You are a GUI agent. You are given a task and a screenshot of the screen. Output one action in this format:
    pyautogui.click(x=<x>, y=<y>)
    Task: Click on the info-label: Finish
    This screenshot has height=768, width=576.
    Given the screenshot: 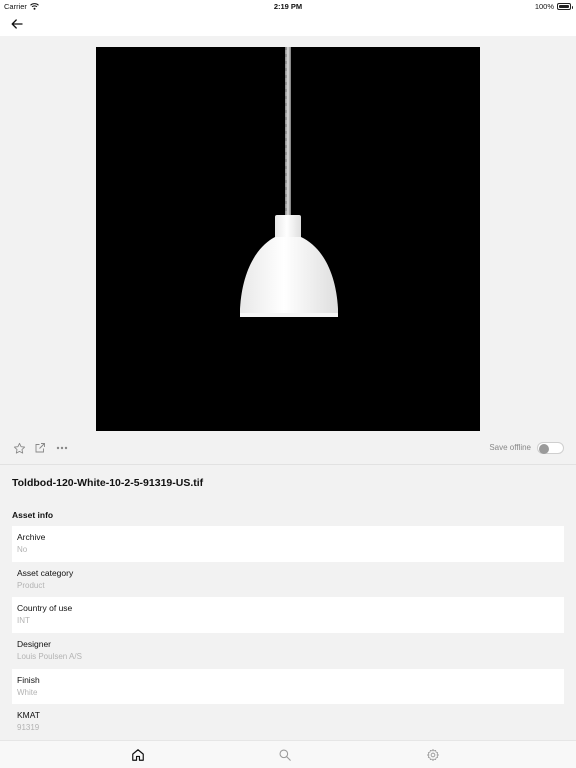 What is the action you would take?
    pyautogui.click(x=28, y=679)
    